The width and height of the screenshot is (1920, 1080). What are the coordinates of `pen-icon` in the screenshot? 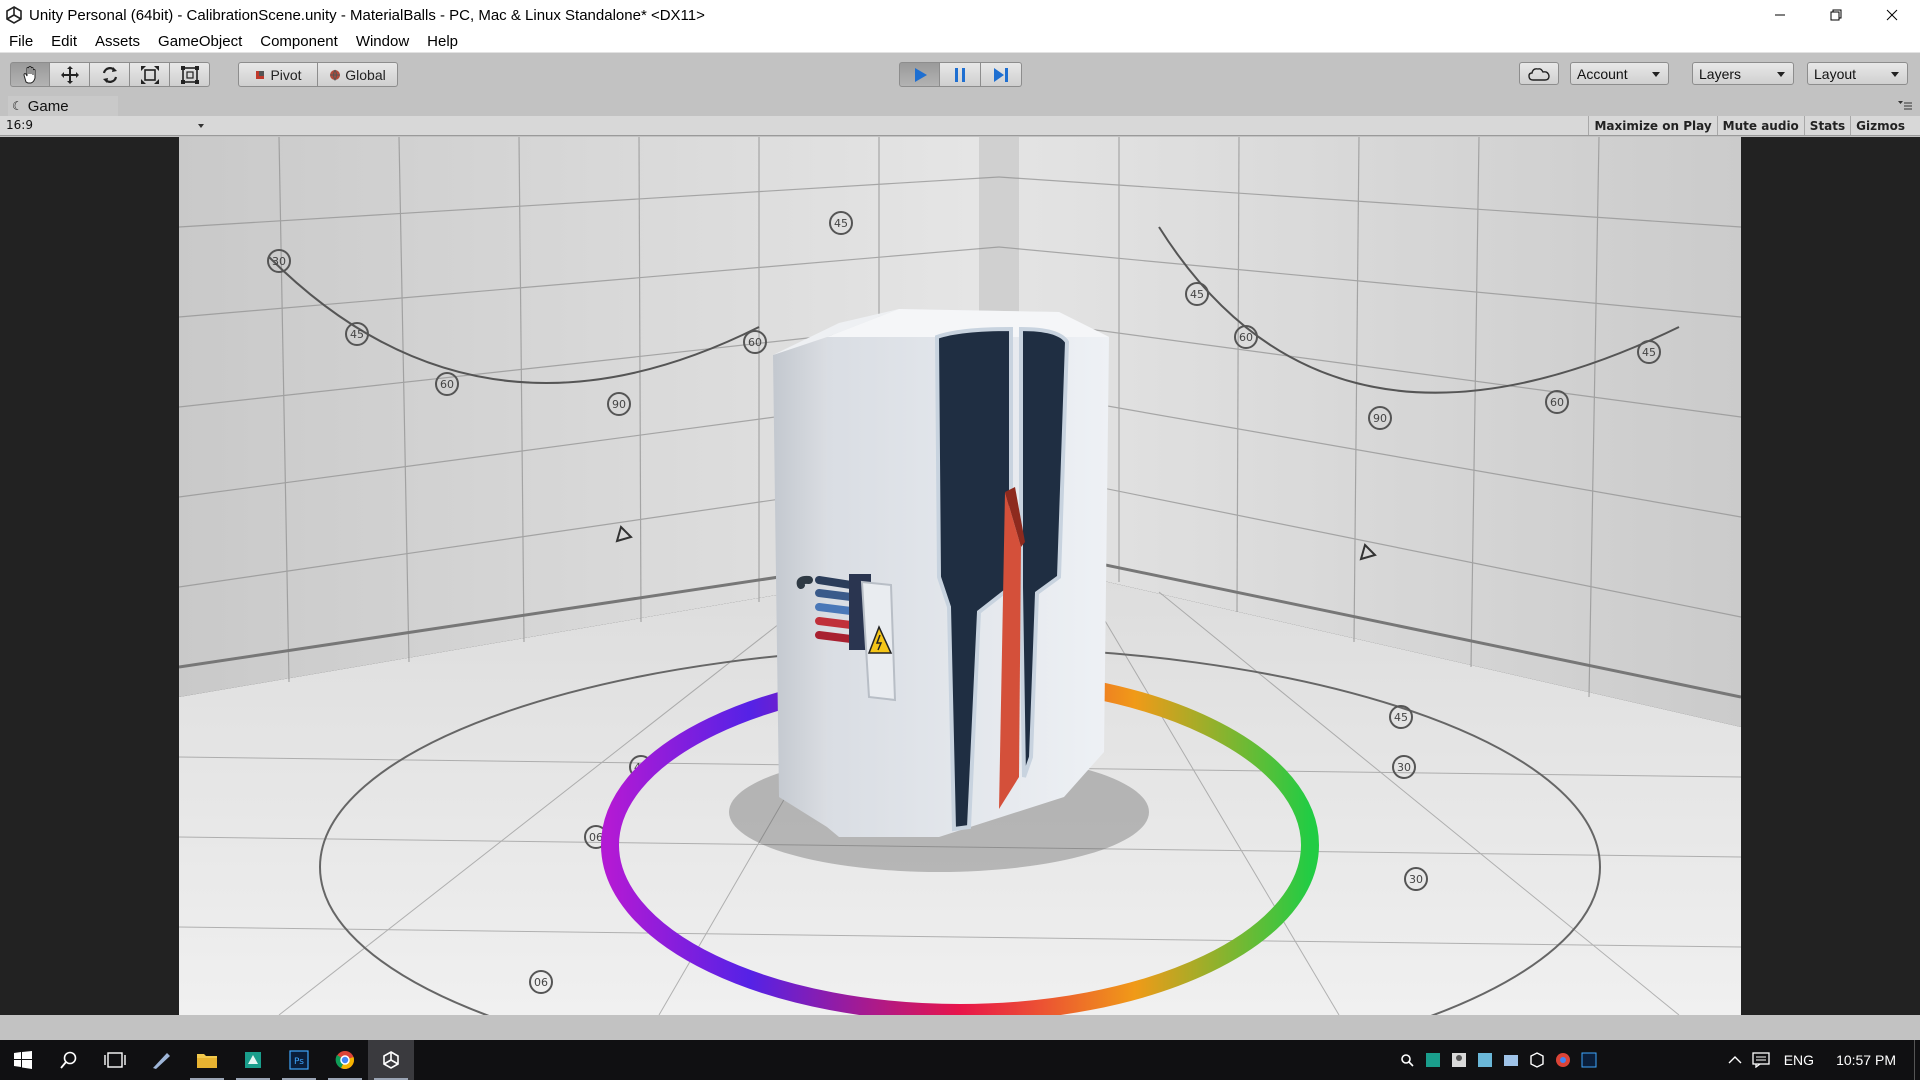 It's located at (161, 1061).